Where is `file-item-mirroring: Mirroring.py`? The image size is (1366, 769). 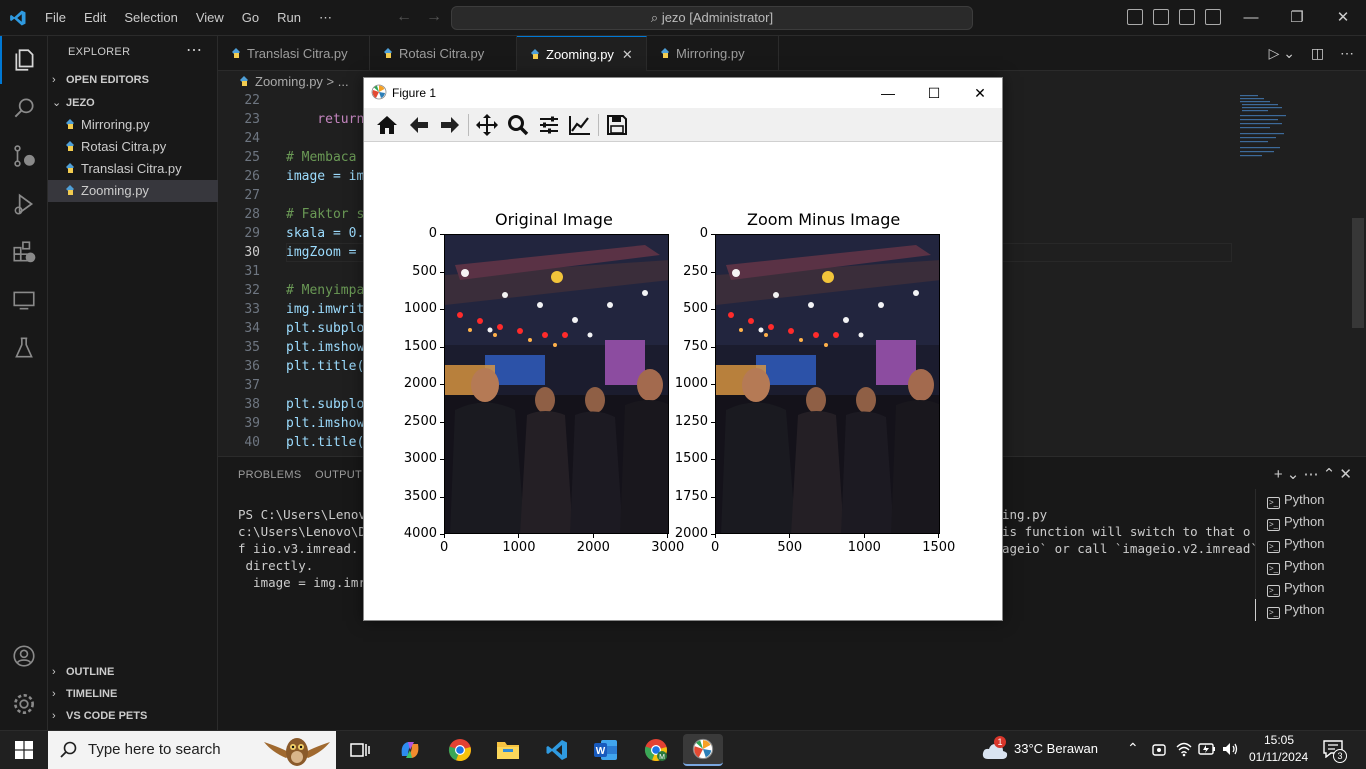 file-item-mirroring: Mirroring.py is located at coordinates (133, 125).